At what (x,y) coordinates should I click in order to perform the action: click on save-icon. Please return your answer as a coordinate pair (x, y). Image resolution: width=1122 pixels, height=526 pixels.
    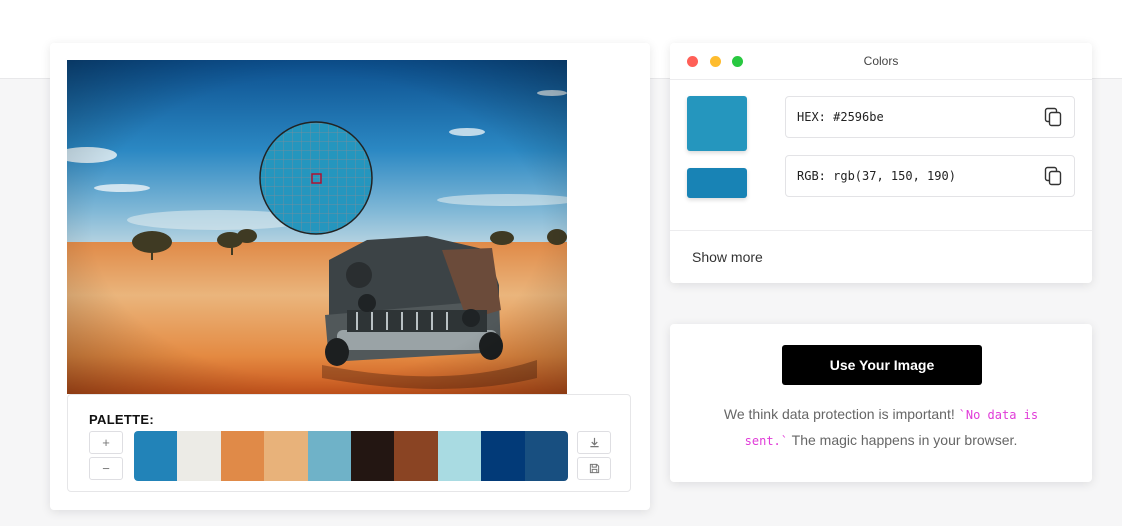
    Looking at the image, I should click on (594, 468).